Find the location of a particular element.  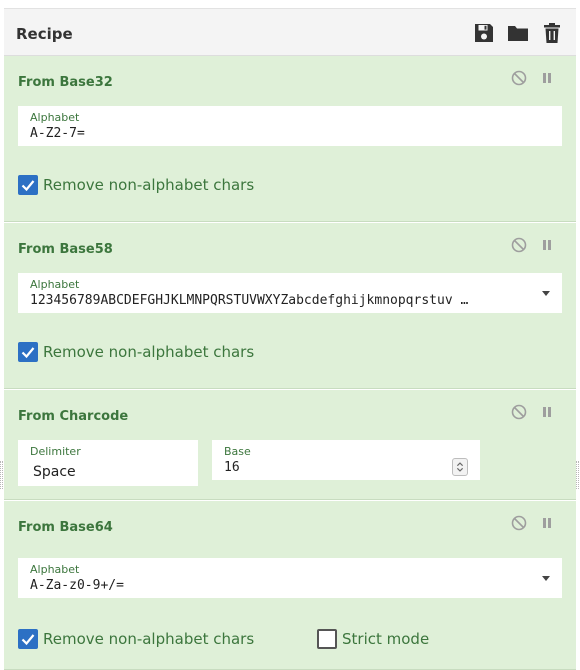

right-resize-handle is located at coordinates (577, 475).